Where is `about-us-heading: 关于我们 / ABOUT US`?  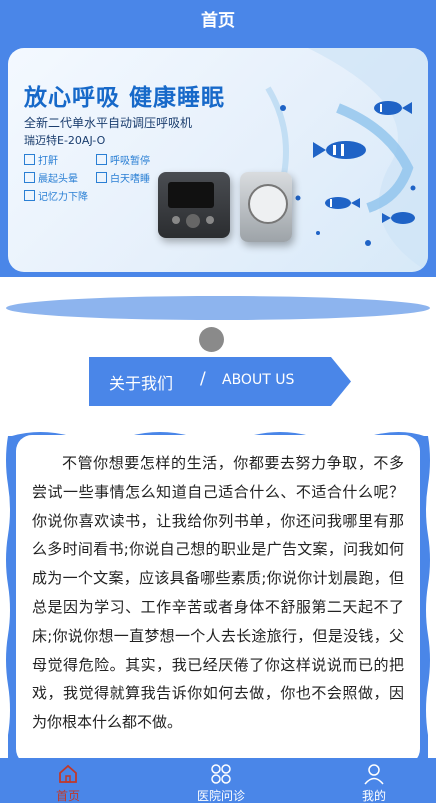
about-us-heading: 关于我们 / ABOUT US is located at coordinates (220, 381).